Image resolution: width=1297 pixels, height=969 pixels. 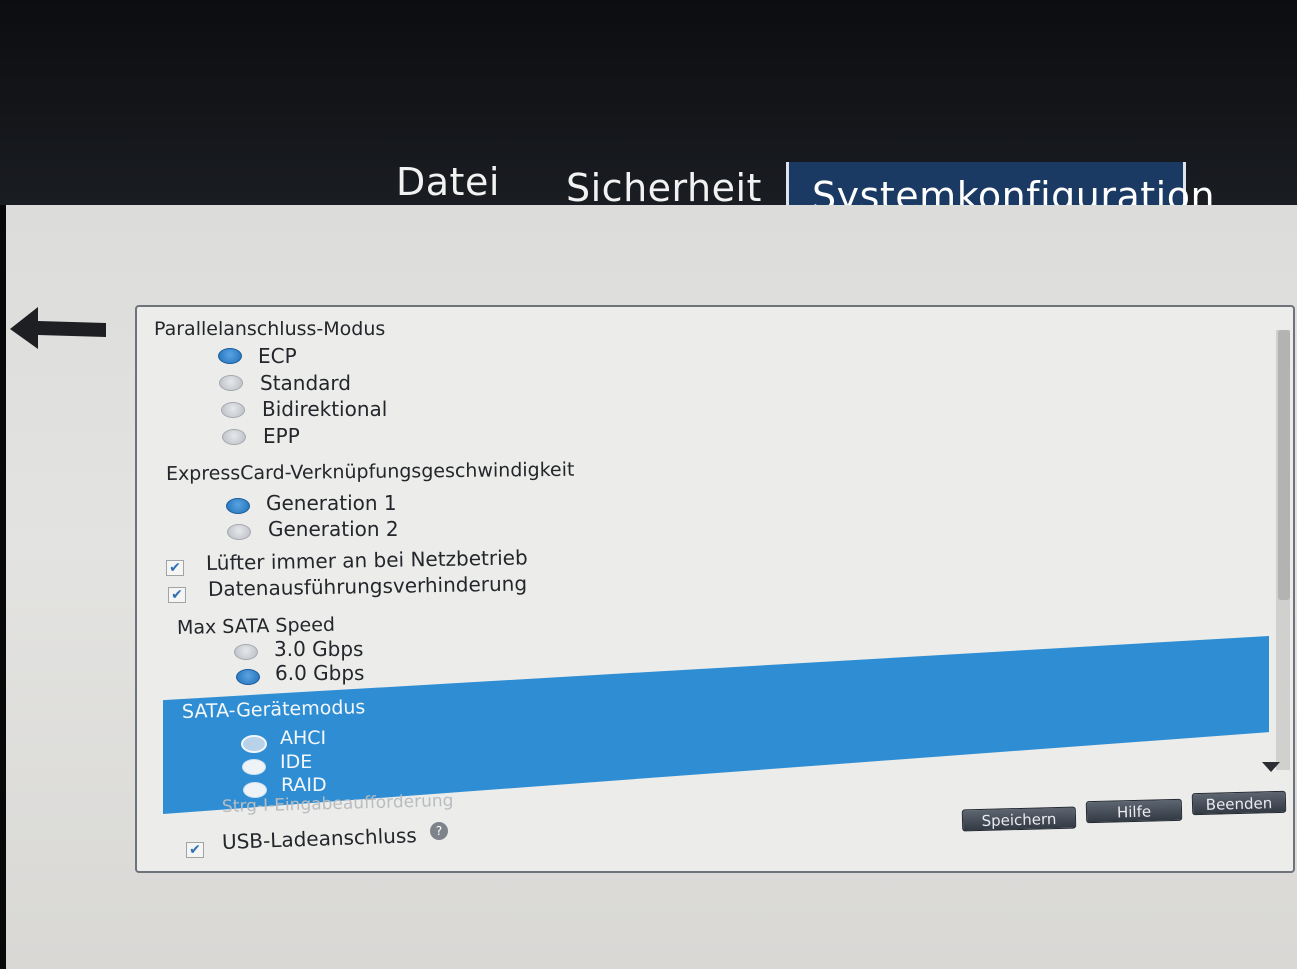 What do you see at coordinates (319, 649) in the screenshot?
I see `radio-3-0-gbps-label: 3.0 Gbps` at bounding box center [319, 649].